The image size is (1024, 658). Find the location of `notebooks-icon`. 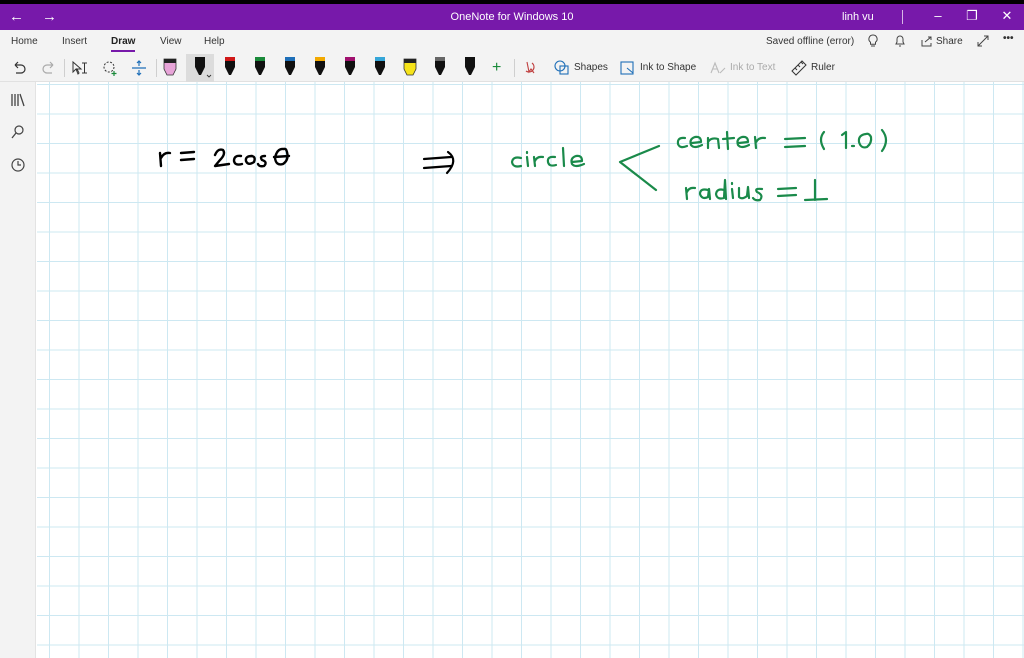

notebooks-icon is located at coordinates (18, 100).